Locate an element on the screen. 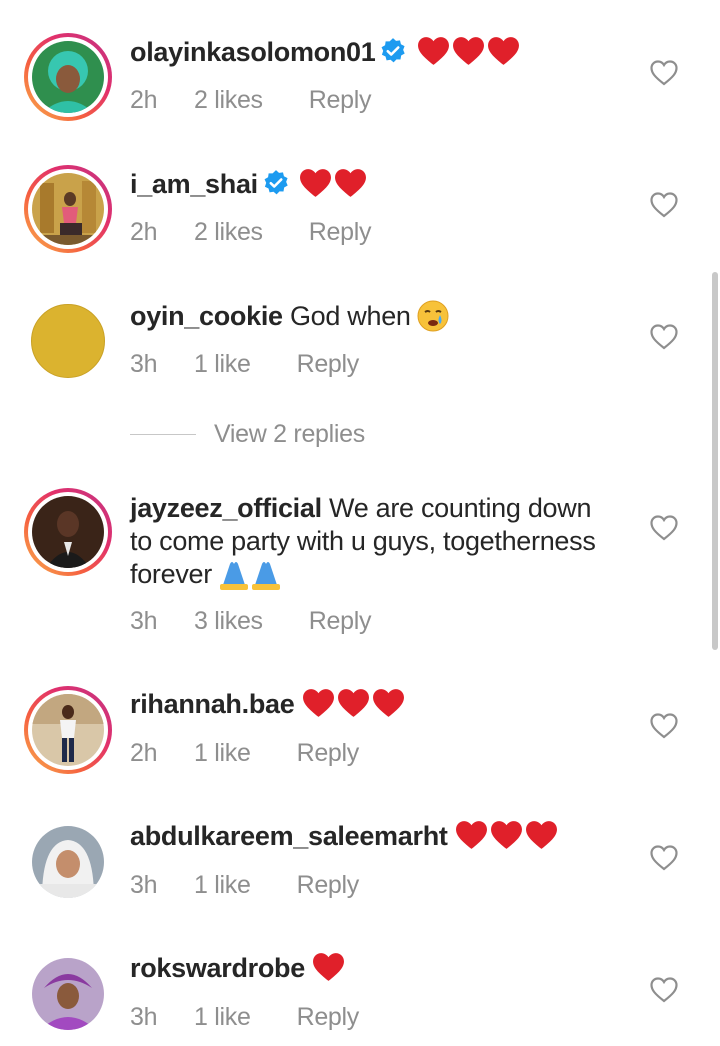 The height and width of the screenshot is (1046, 720). comment-text: God when is located at coordinates (350, 316).